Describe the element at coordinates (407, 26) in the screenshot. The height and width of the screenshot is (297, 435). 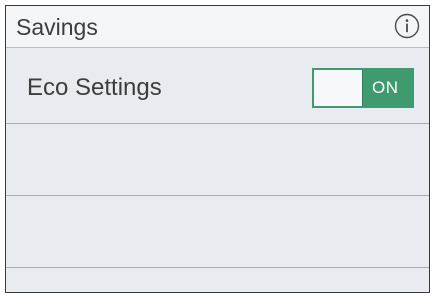
I see `info-icon` at that location.